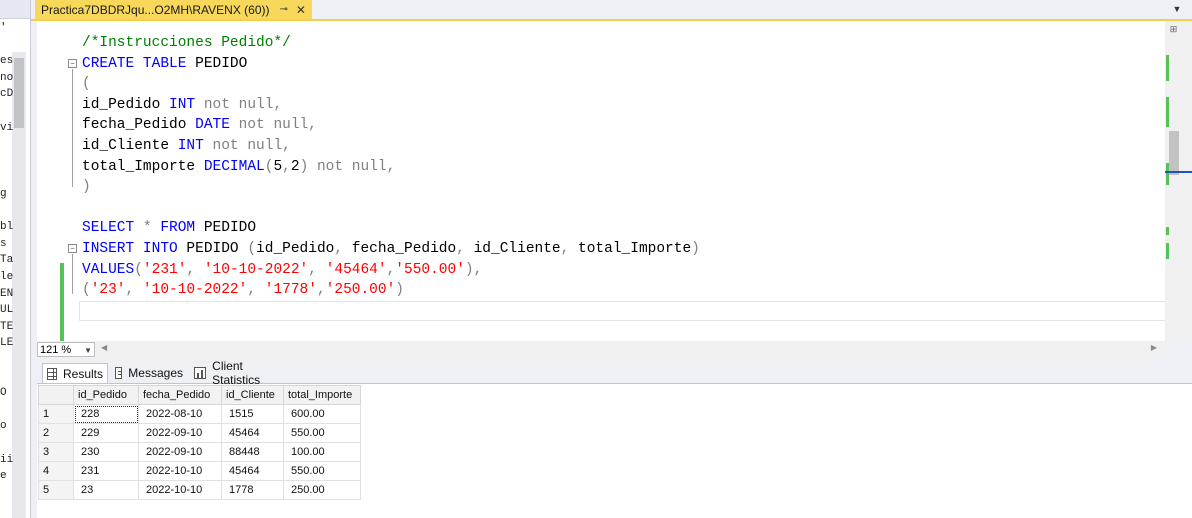 The height and width of the screenshot is (518, 1192). What do you see at coordinates (106, 433) in the screenshot?
I see `grid-cell: 229` at bounding box center [106, 433].